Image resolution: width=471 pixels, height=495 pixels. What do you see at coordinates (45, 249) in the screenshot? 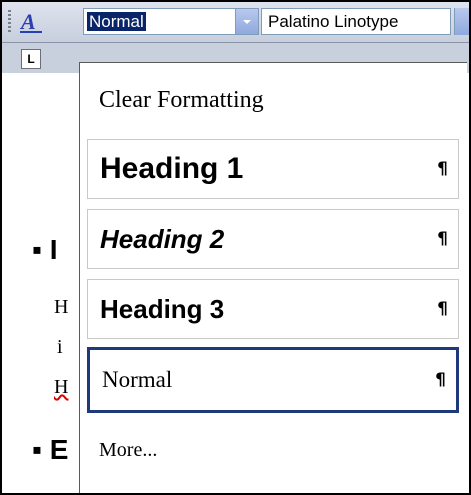
I see `doc-heading-bullet: ▪ I` at bounding box center [45, 249].